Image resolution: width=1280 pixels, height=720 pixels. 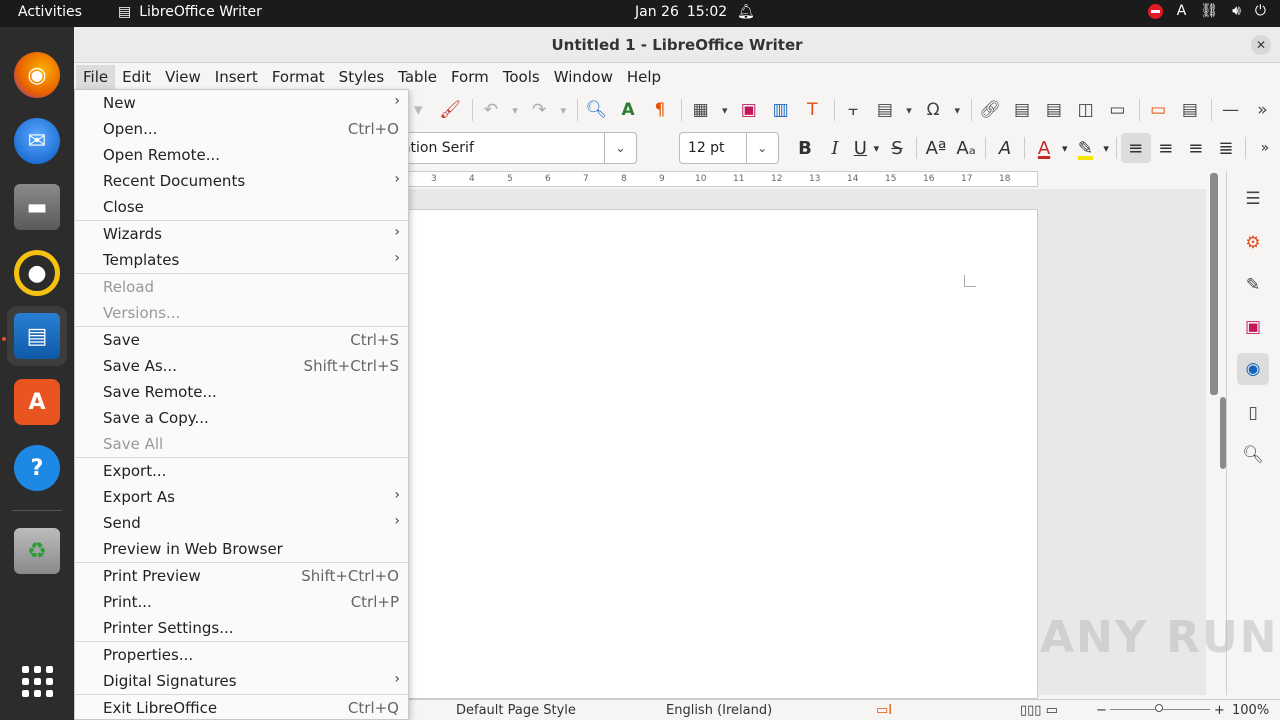 What do you see at coordinates (1260, 11) in the screenshot?
I see `power-icon: ⏻` at bounding box center [1260, 11].